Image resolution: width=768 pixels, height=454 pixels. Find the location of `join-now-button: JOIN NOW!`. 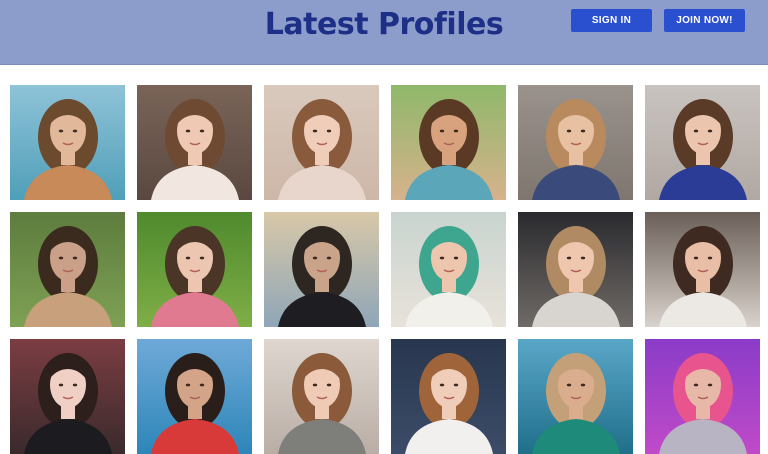

join-now-button: JOIN NOW! is located at coordinates (704, 20).